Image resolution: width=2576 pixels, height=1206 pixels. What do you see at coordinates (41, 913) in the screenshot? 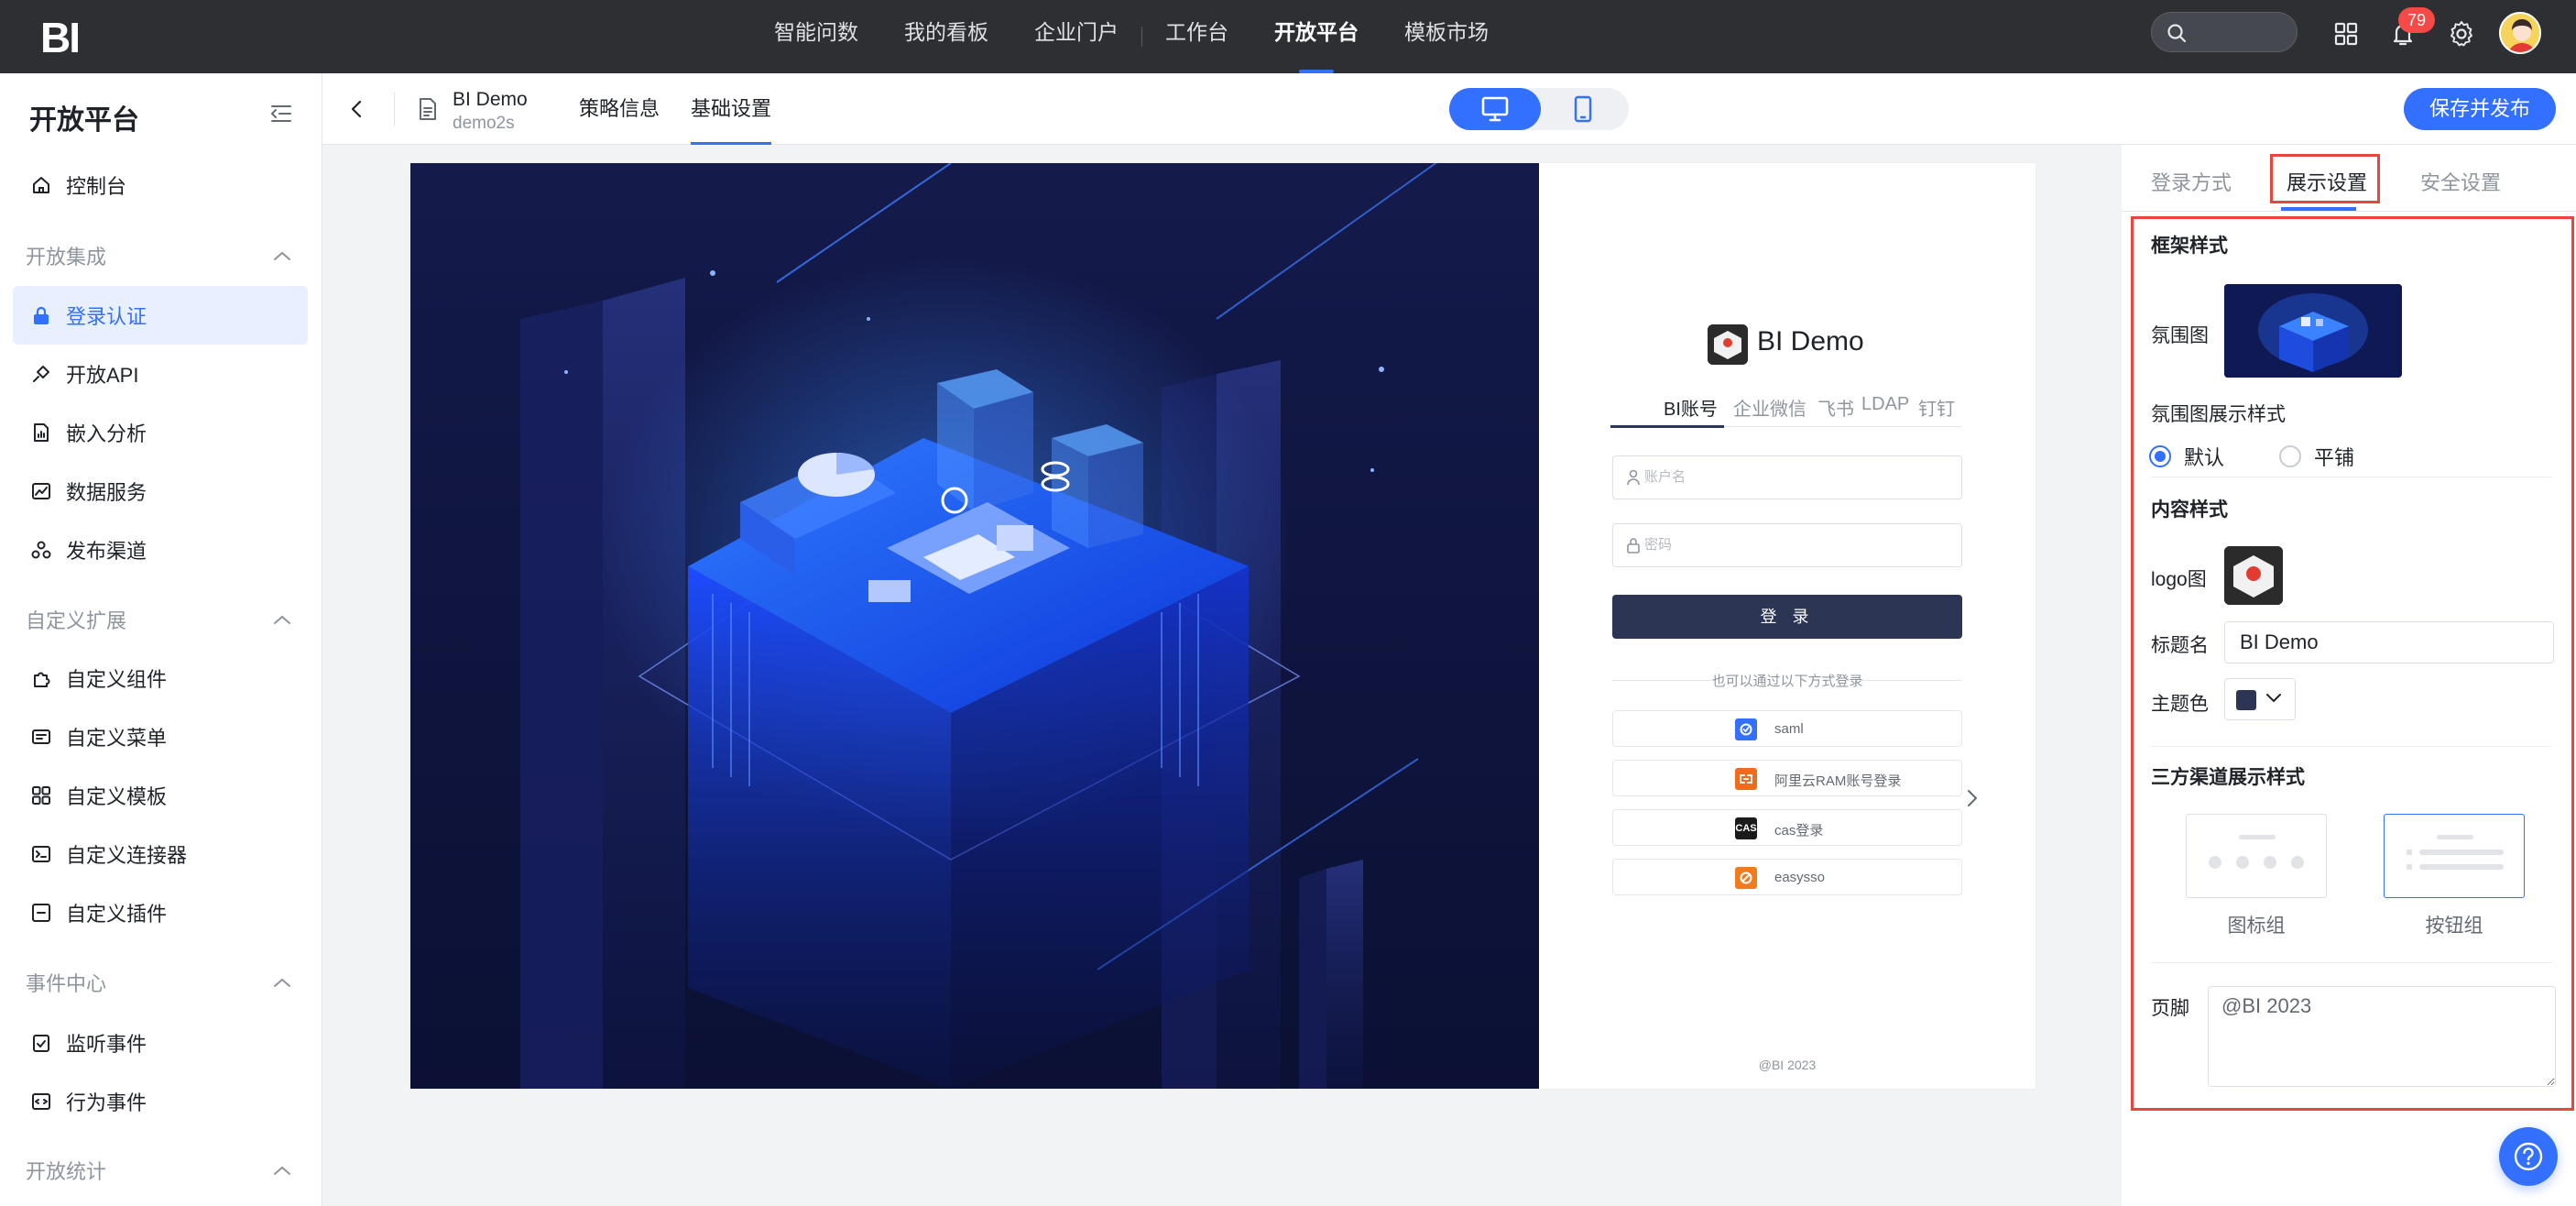
I see `plugin-box-icon` at bounding box center [41, 913].